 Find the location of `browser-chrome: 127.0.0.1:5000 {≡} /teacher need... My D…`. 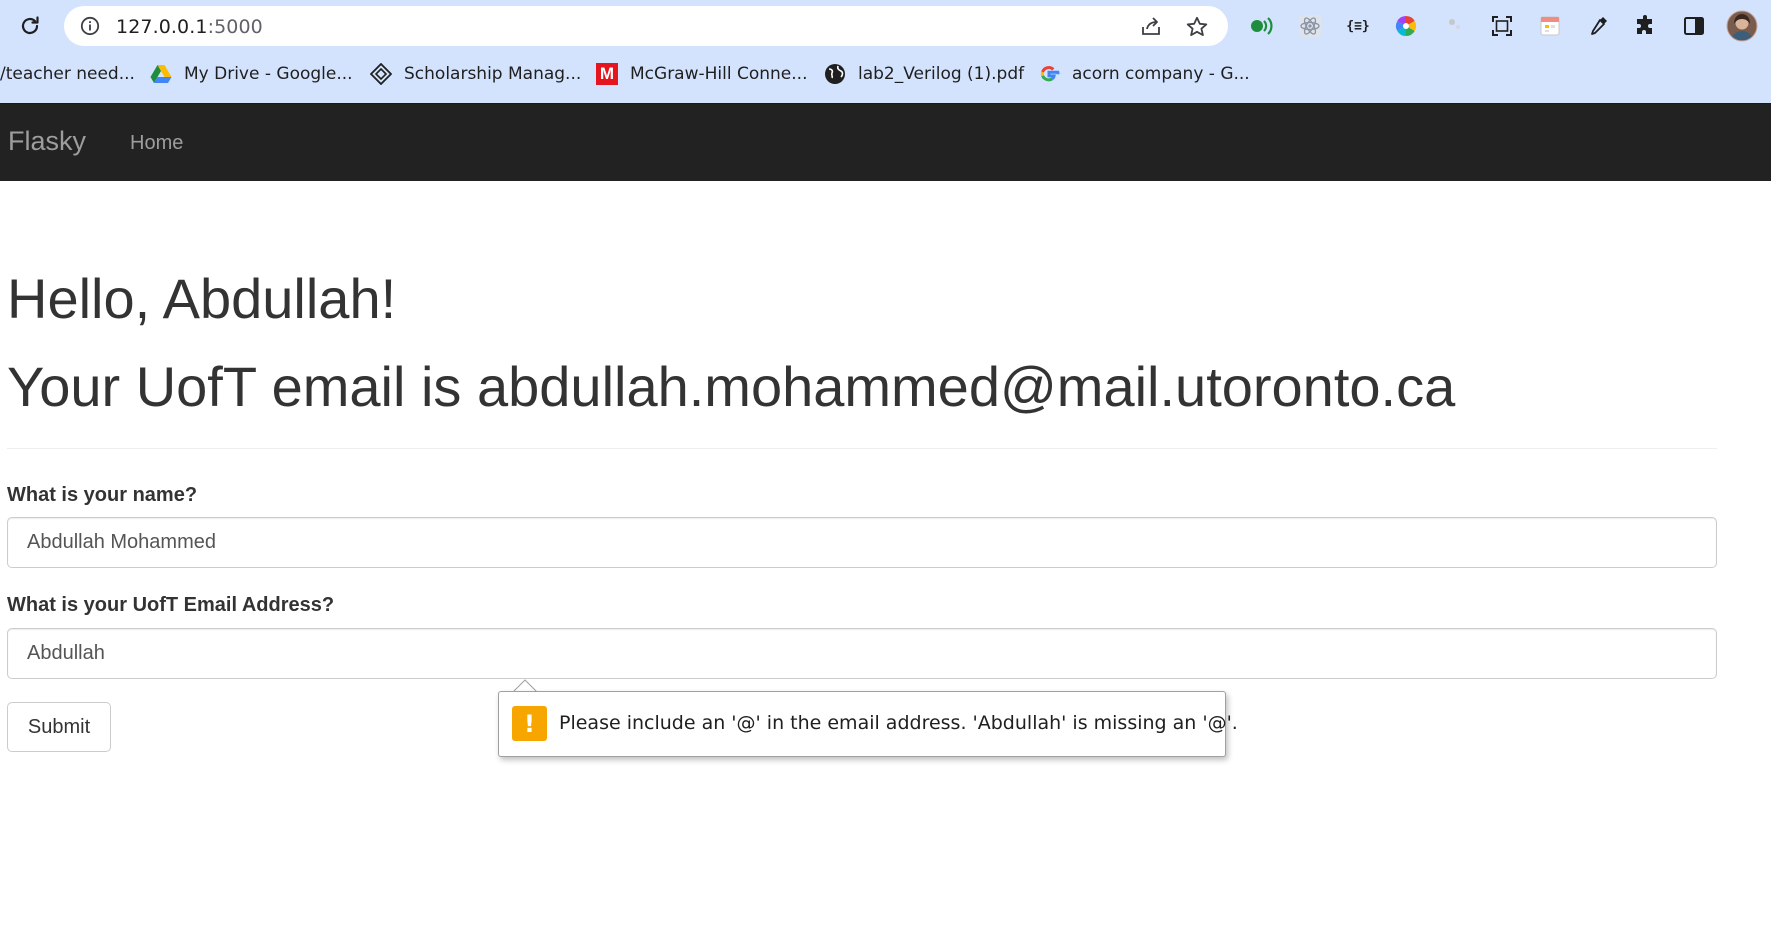

browser-chrome: 127.0.0.1:5000 {≡} /teacher need... My D… is located at coordinates (885, 51).